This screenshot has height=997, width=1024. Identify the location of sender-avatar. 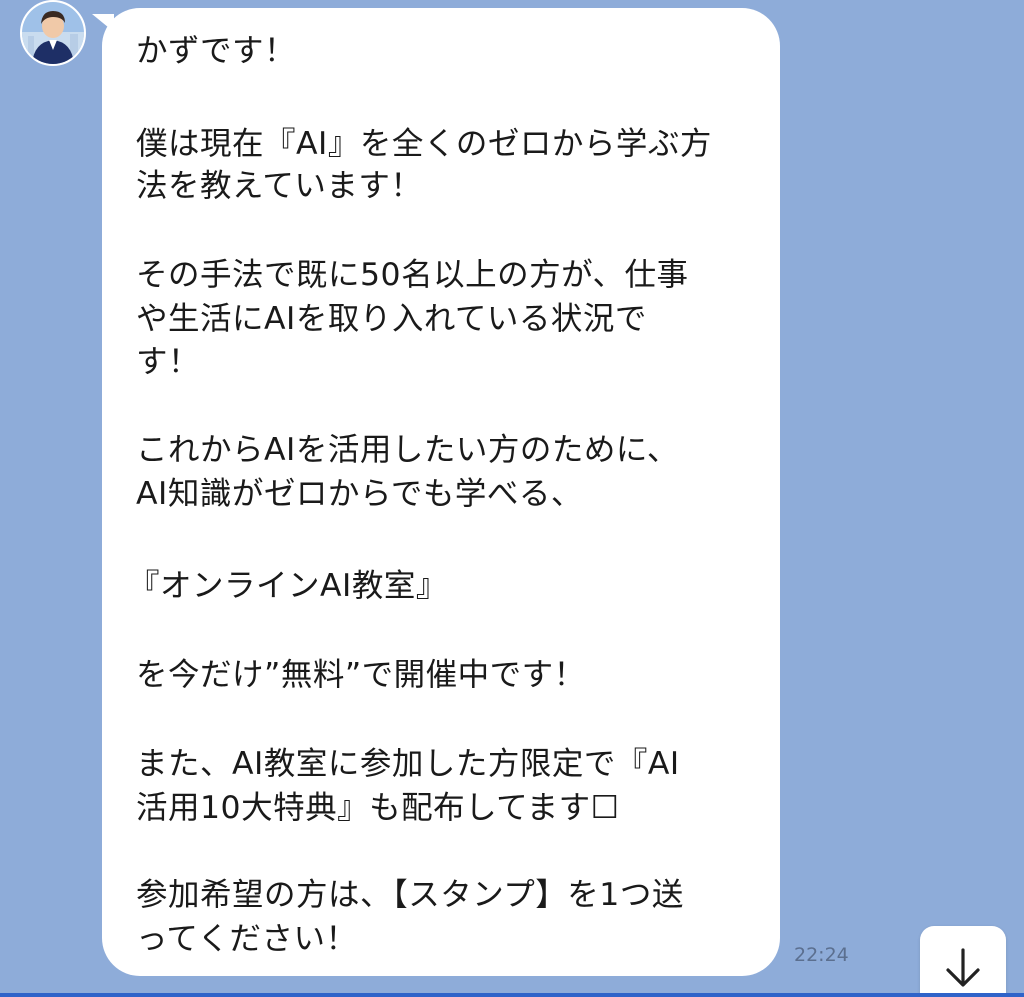
(53, 33).